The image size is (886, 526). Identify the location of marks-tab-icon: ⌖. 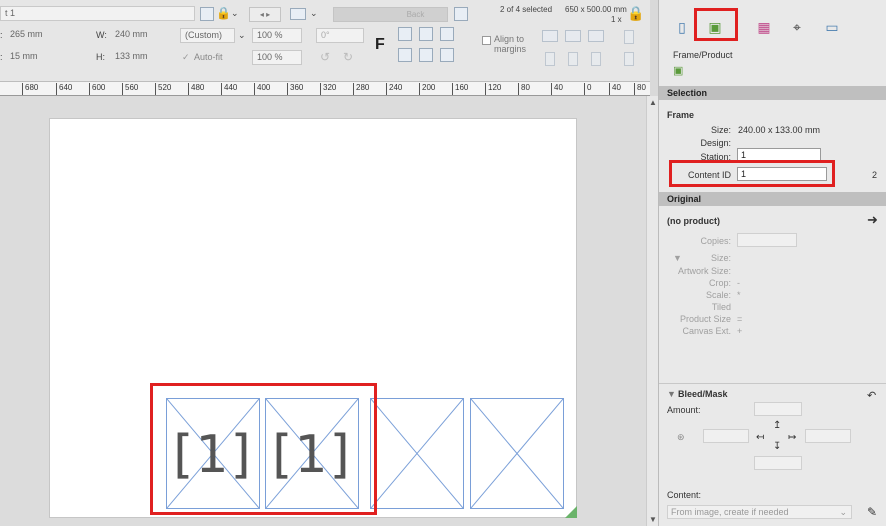
(797, 27).